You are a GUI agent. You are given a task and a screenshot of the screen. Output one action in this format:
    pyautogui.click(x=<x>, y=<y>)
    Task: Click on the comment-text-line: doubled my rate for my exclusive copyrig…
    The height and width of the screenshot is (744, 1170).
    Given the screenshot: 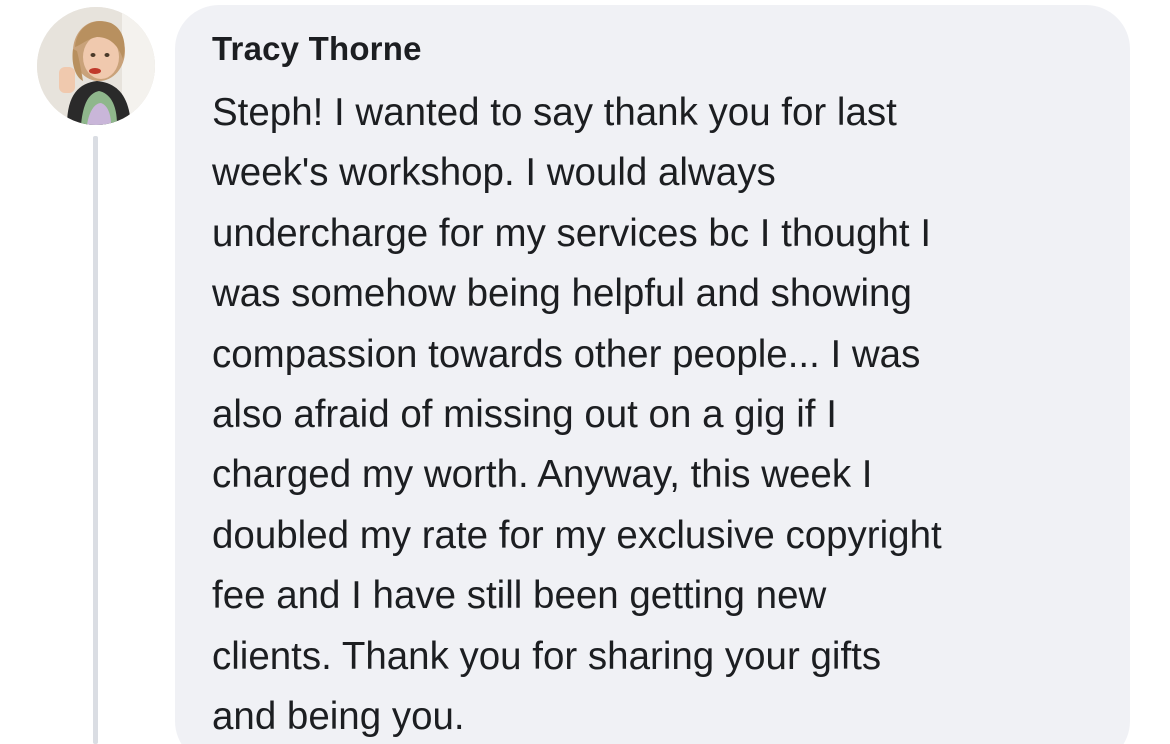 What is the action you would take?
    pyautogui.click(x=577, y=535)
    